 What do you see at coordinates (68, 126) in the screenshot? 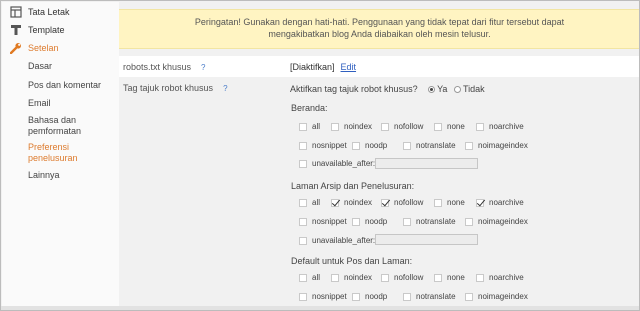
I see `sidebar-subitem-bahasa-dan-pemformatan: Bahasa dan pemformatan` at bounding box center [68, 126].